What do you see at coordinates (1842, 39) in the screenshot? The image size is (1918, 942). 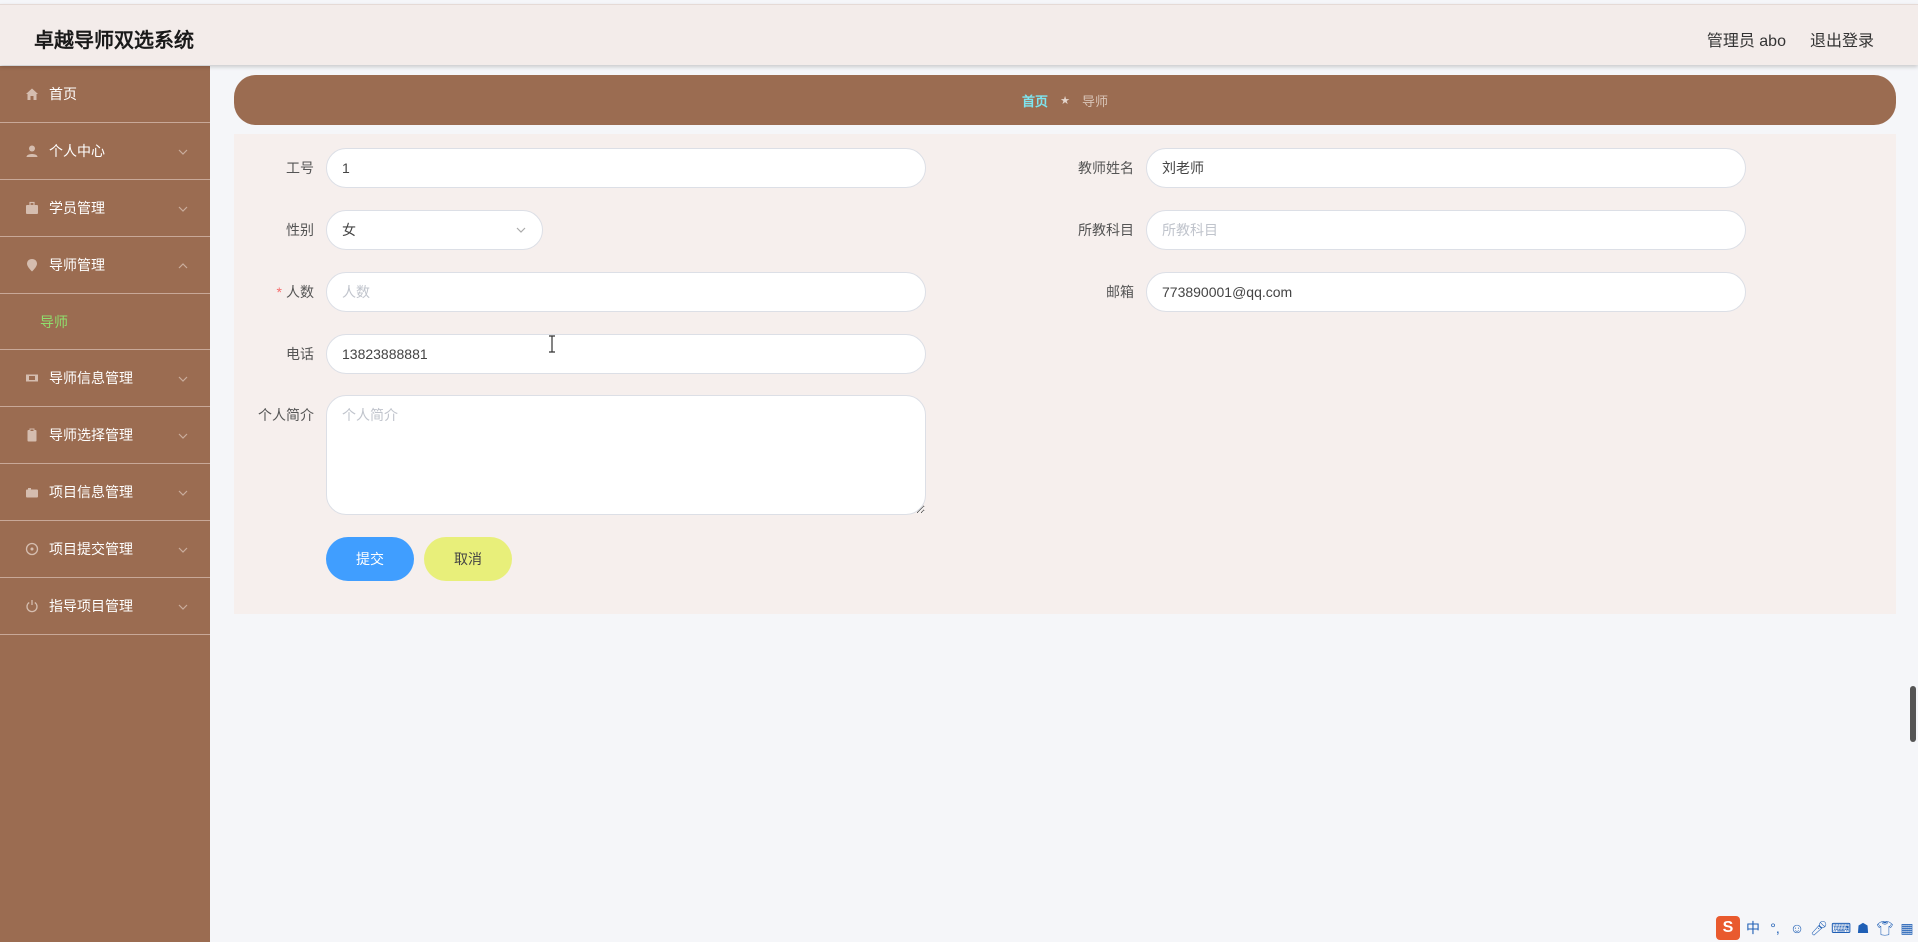 I see `logout-link: 退出登录` at bounding box center [1842, 39].